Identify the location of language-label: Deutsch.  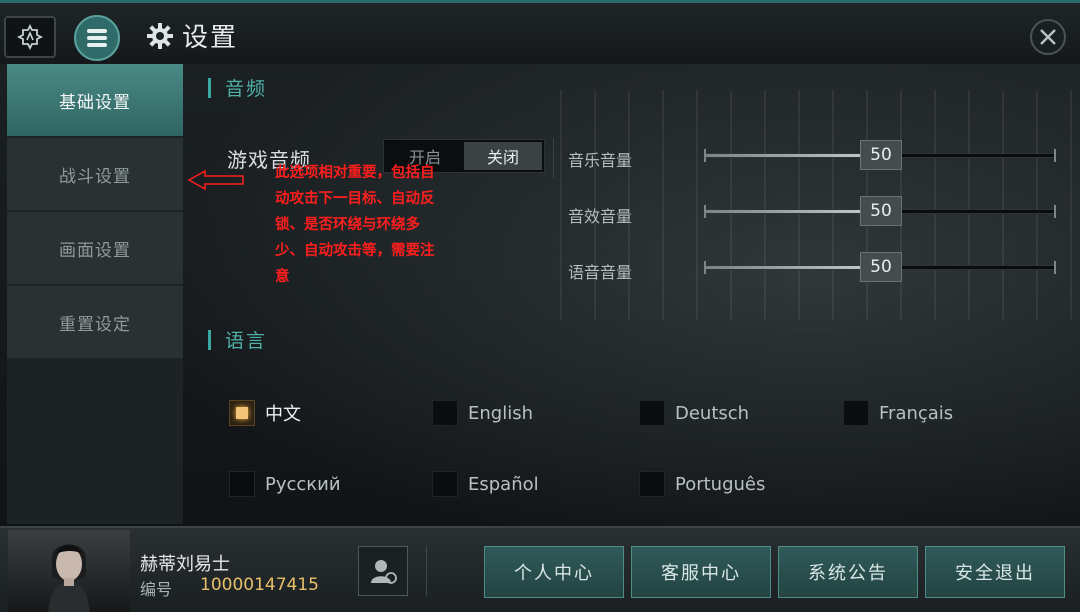
(712, 413).